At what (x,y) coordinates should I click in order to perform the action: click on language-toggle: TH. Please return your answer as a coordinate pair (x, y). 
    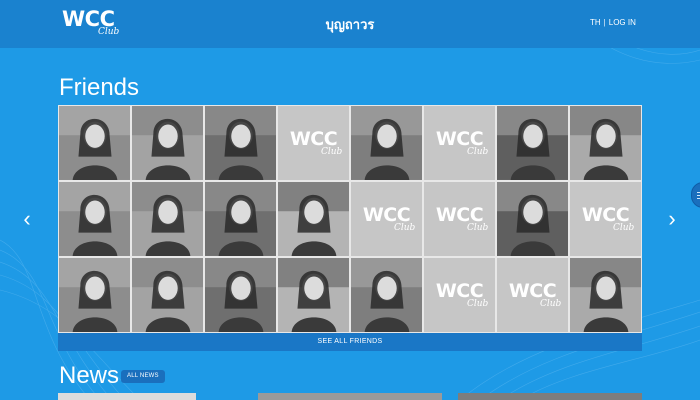
    Looking at the image, I should click on (595, 22).